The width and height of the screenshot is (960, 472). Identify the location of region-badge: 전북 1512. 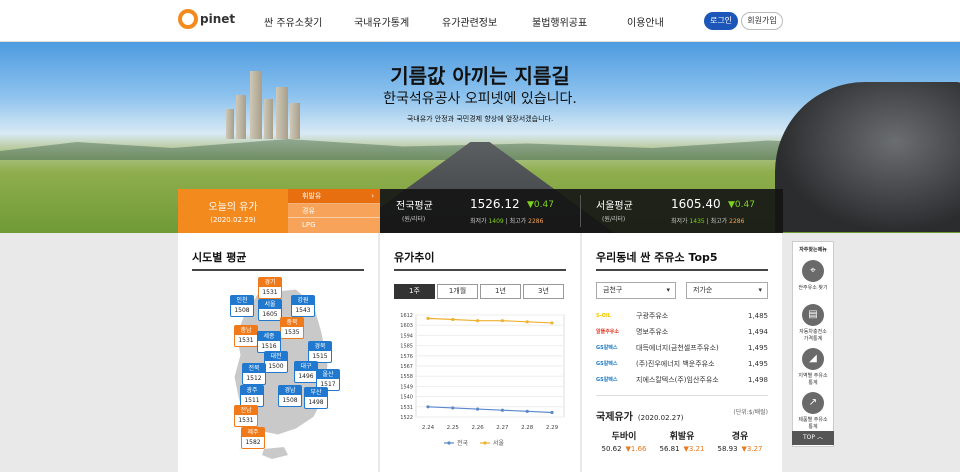
(254, 374).